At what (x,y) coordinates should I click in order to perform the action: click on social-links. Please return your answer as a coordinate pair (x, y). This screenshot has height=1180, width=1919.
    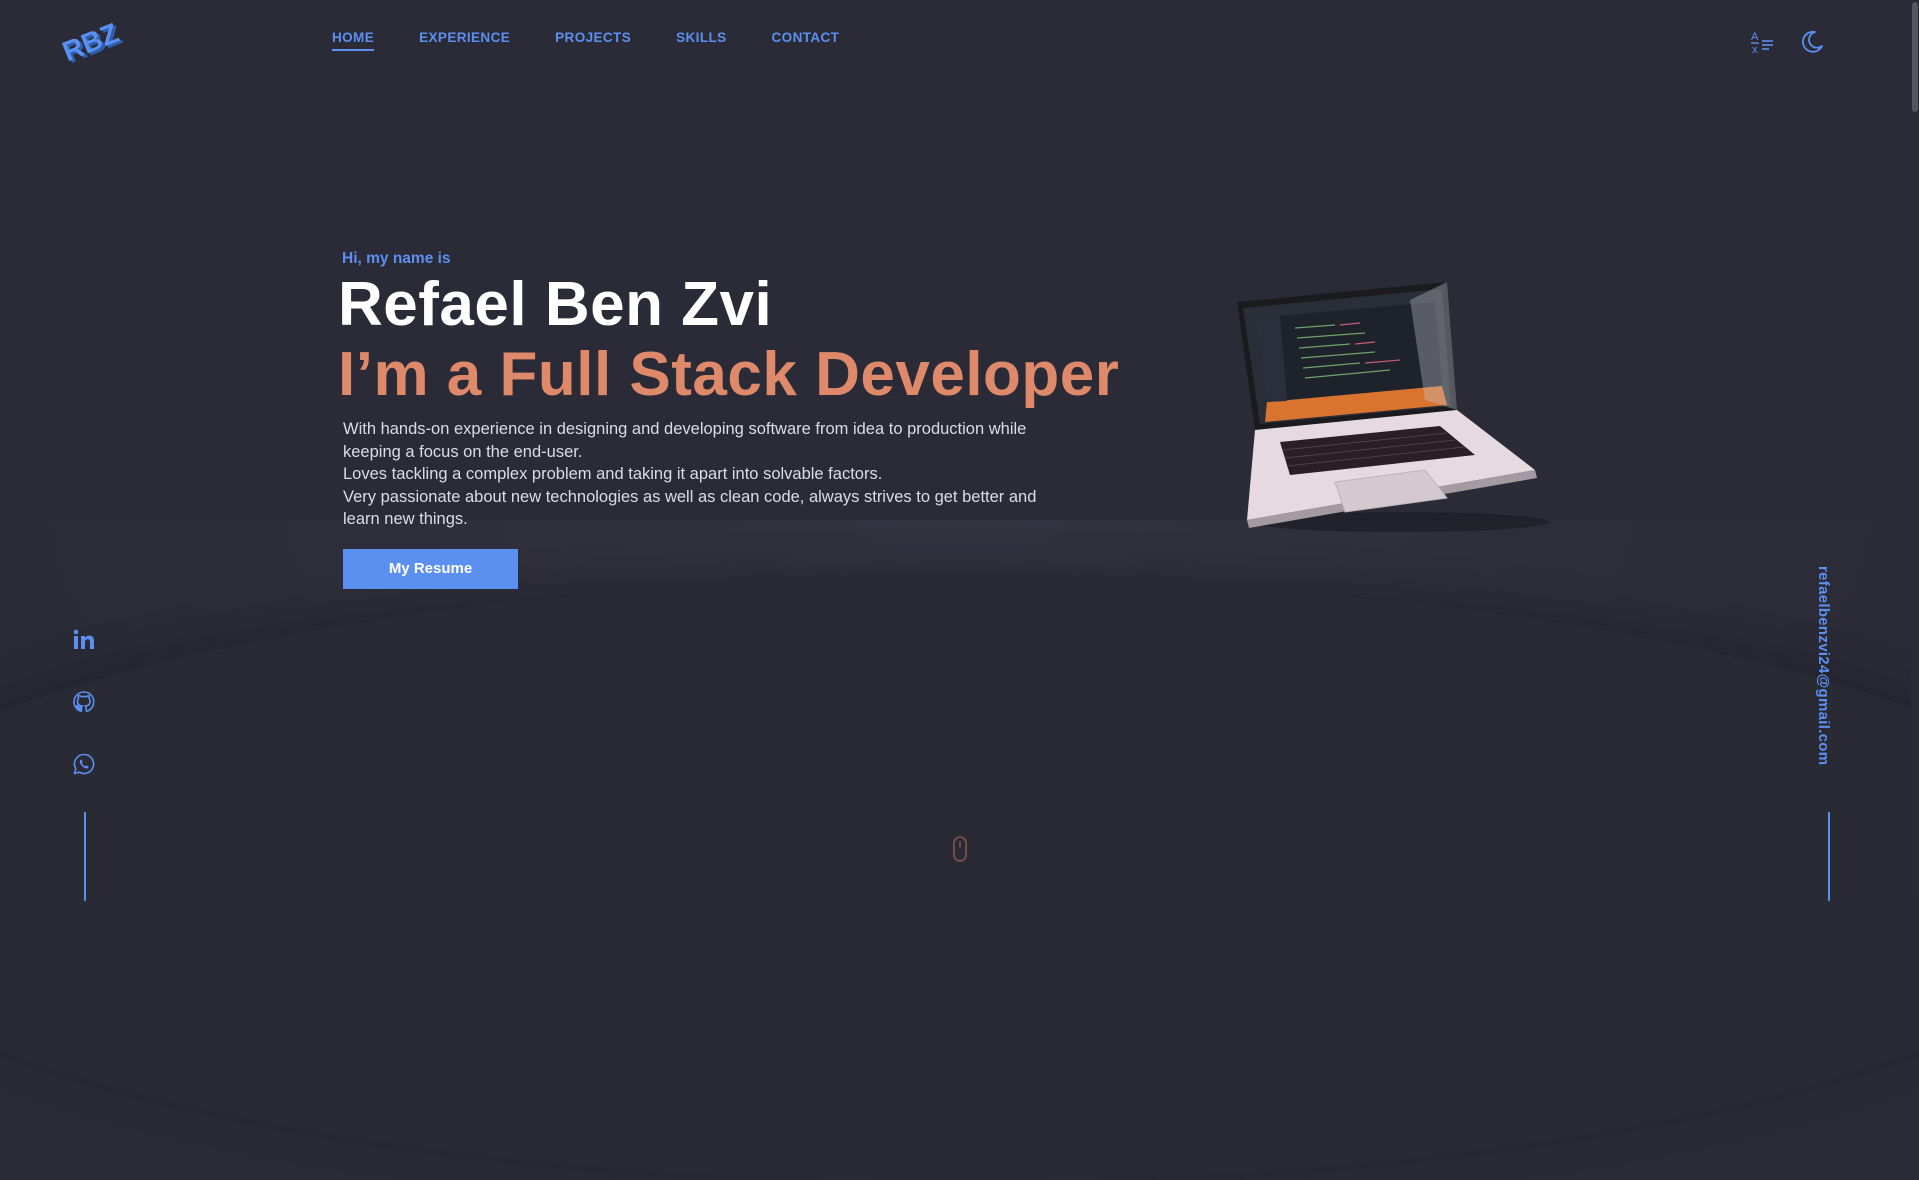
    Looking at the image, I should click on (84, 702).